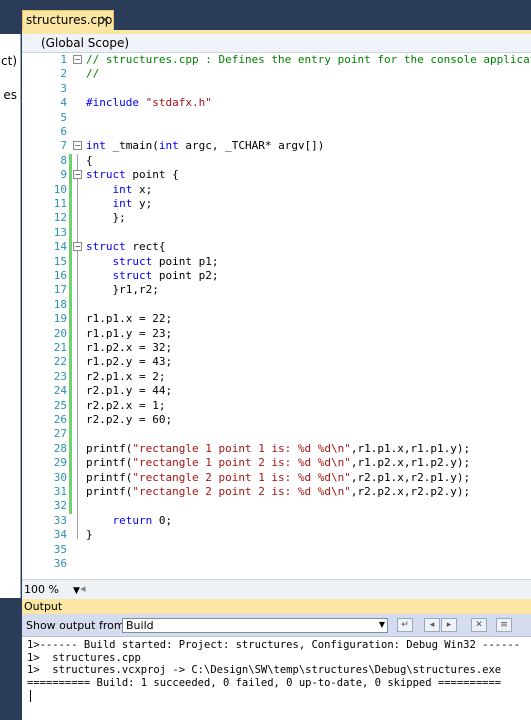 The width and height of the screenshot is (531, 720). I want to click on code-line: 16 struct point p2;, so click(276, 276).